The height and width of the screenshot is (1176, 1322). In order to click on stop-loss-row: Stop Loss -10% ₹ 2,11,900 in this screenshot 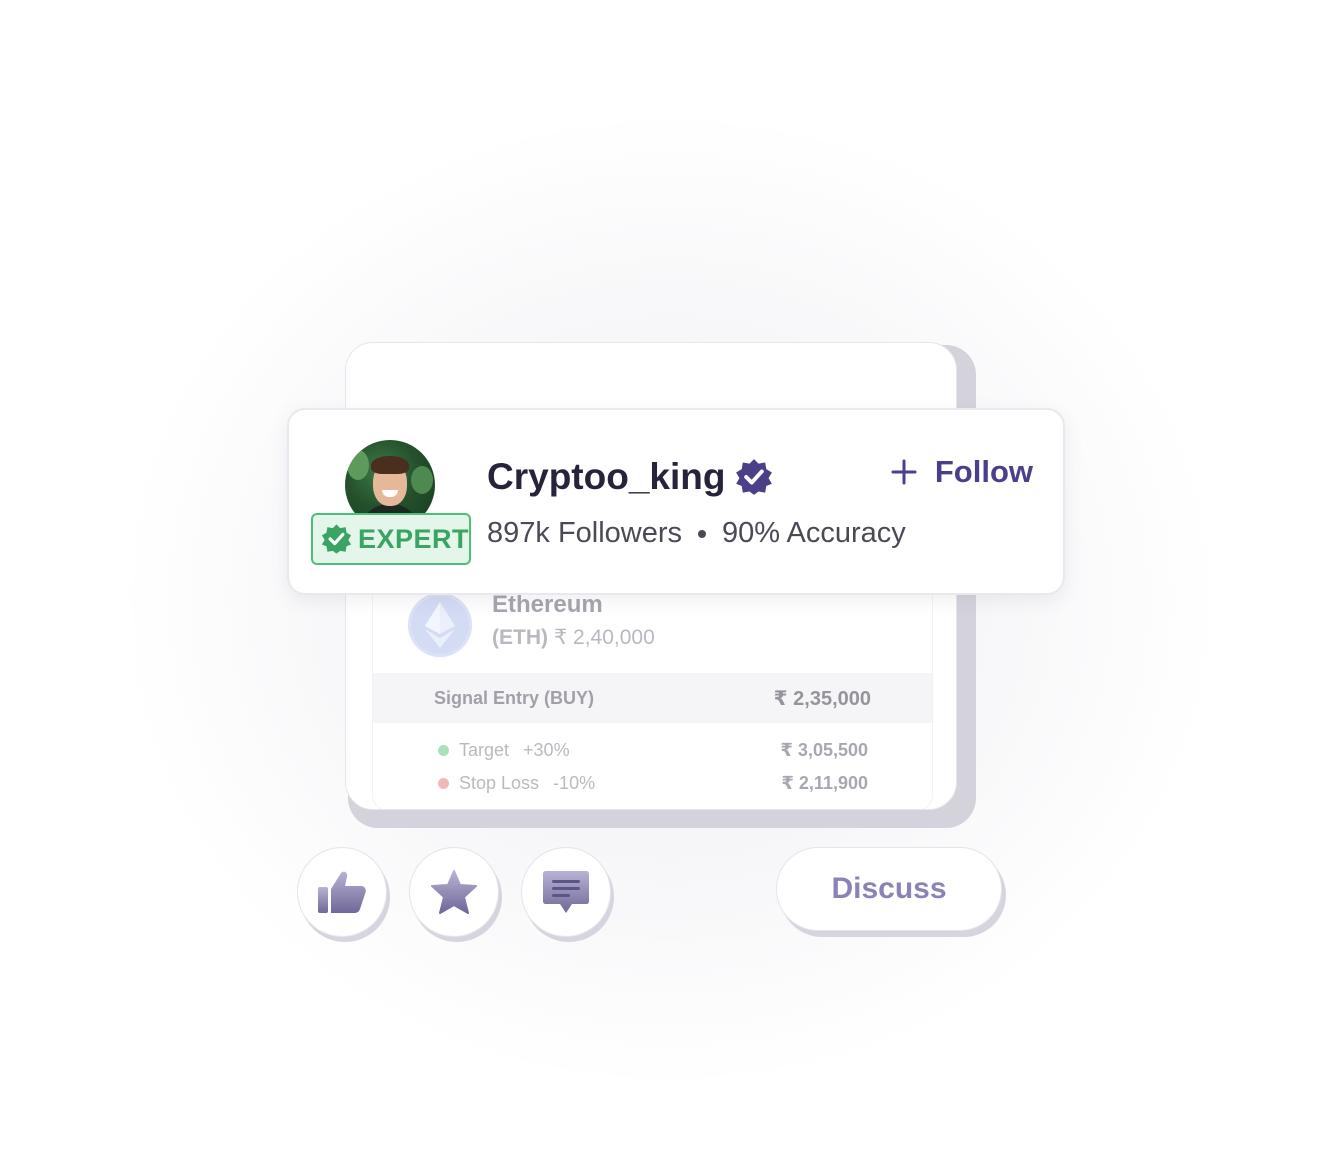, I will do `click(653, 783)`.